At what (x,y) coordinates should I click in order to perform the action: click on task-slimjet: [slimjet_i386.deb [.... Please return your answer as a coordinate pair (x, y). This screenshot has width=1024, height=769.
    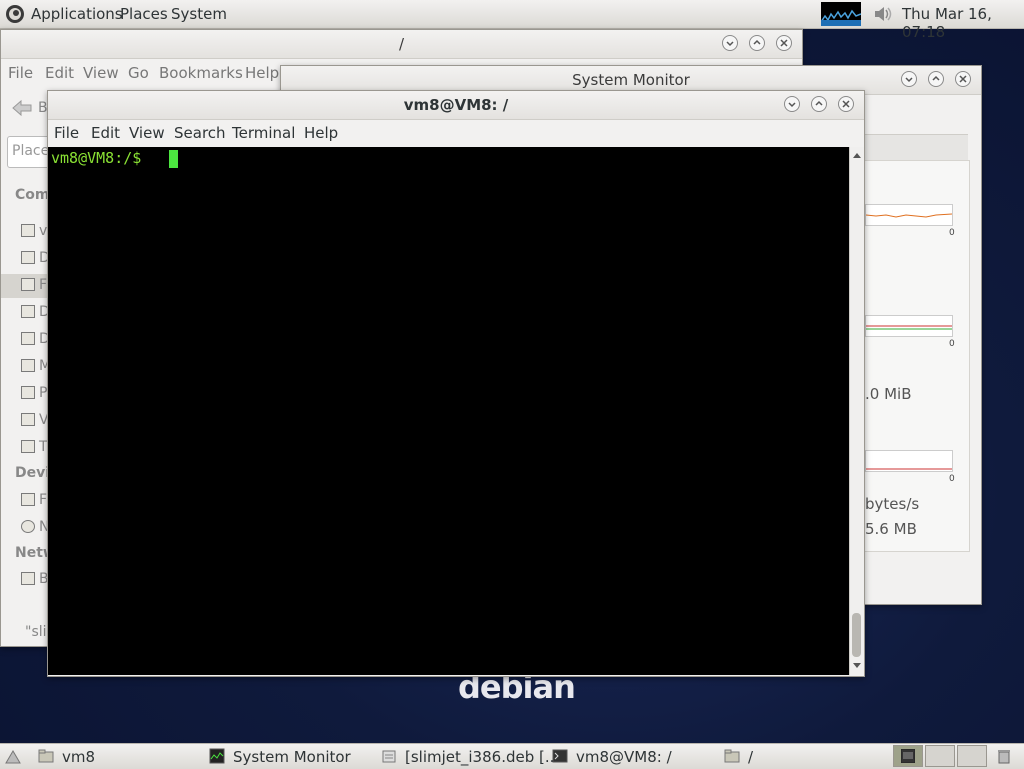
    Looking at the image, I should click on (482, 757).